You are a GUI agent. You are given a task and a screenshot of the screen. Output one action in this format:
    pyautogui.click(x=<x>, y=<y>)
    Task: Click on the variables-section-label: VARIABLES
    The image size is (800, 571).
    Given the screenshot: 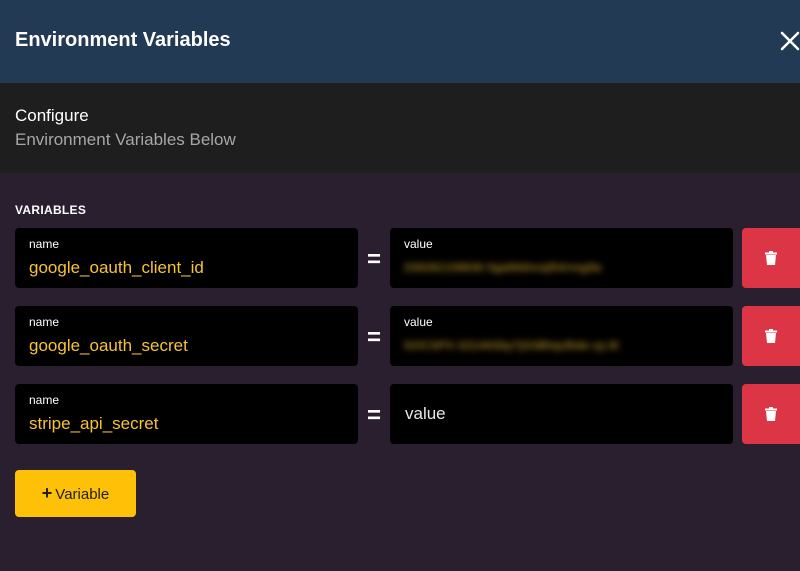 What is the action you would take?
    pyautogui.click(x=51, y=210)
    